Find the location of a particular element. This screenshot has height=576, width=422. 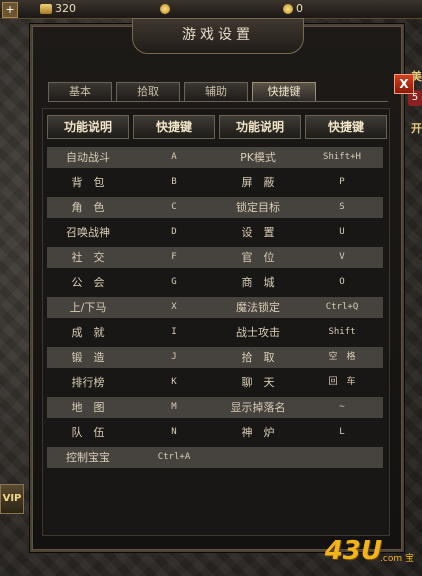

table-row: 排行榜 K 聊 天 回 车 is located at coordinates (215, 382).